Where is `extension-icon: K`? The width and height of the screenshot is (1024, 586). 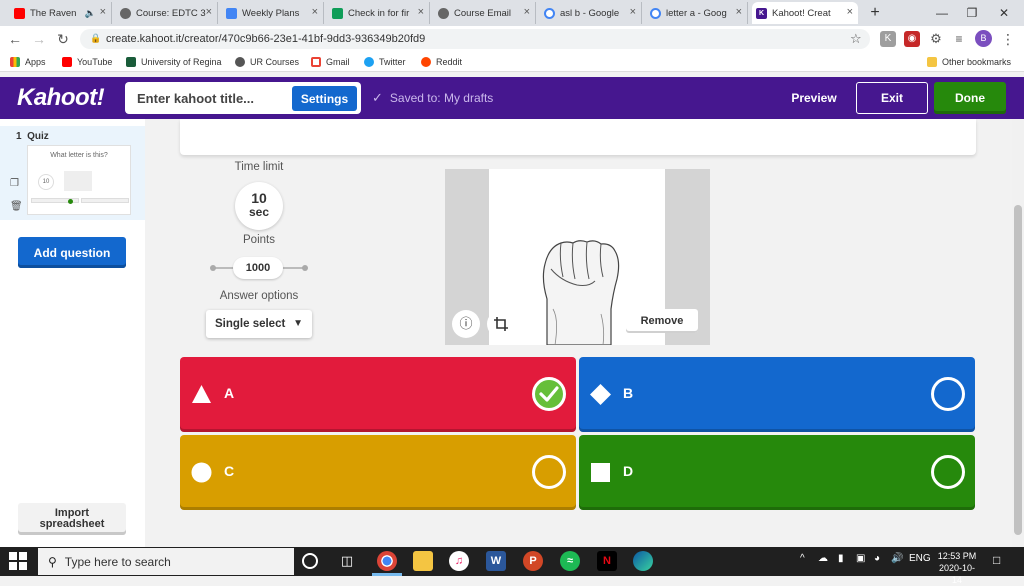 extension-icon: K is located at coordinates (888, 39).